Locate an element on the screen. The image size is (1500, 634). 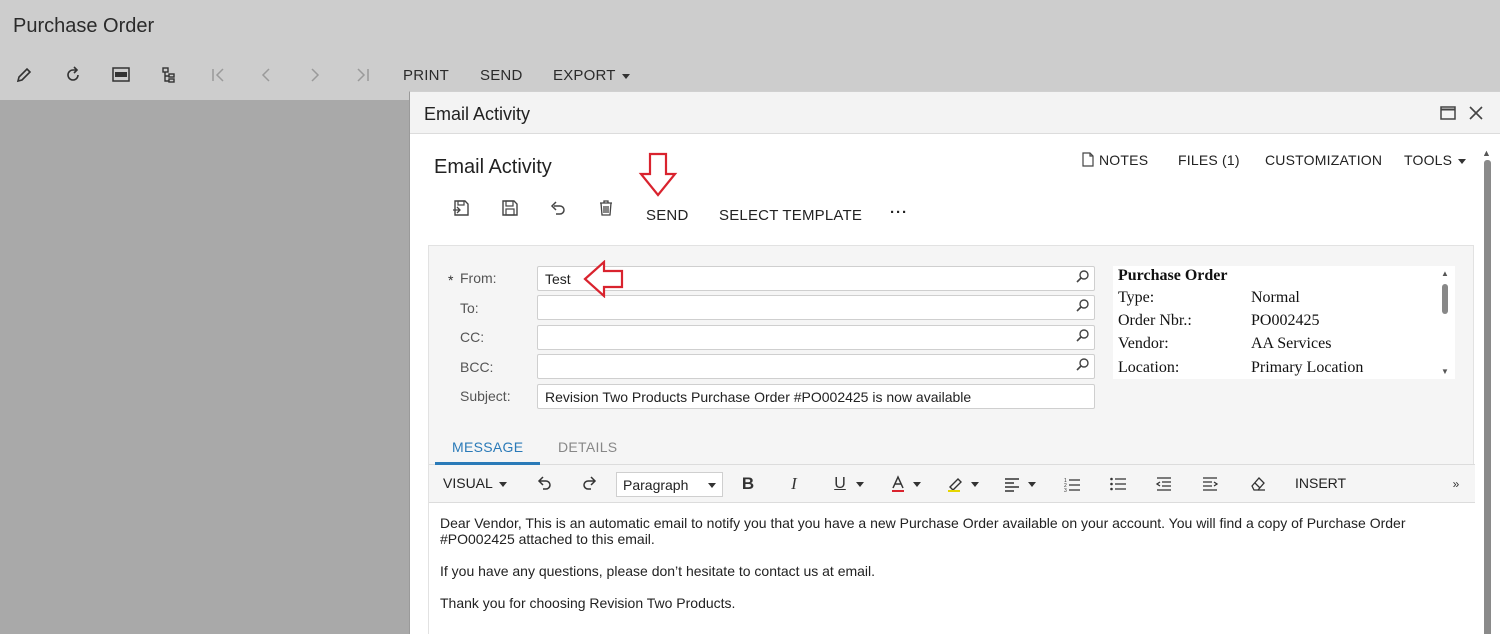
save-icon is located at coordinates (510, 208).